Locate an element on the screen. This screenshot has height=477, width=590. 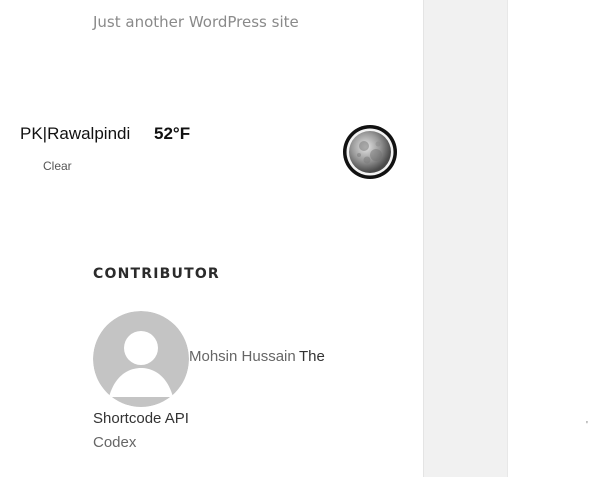
contributor-codex: Codex is located at coordinates (114, 442).